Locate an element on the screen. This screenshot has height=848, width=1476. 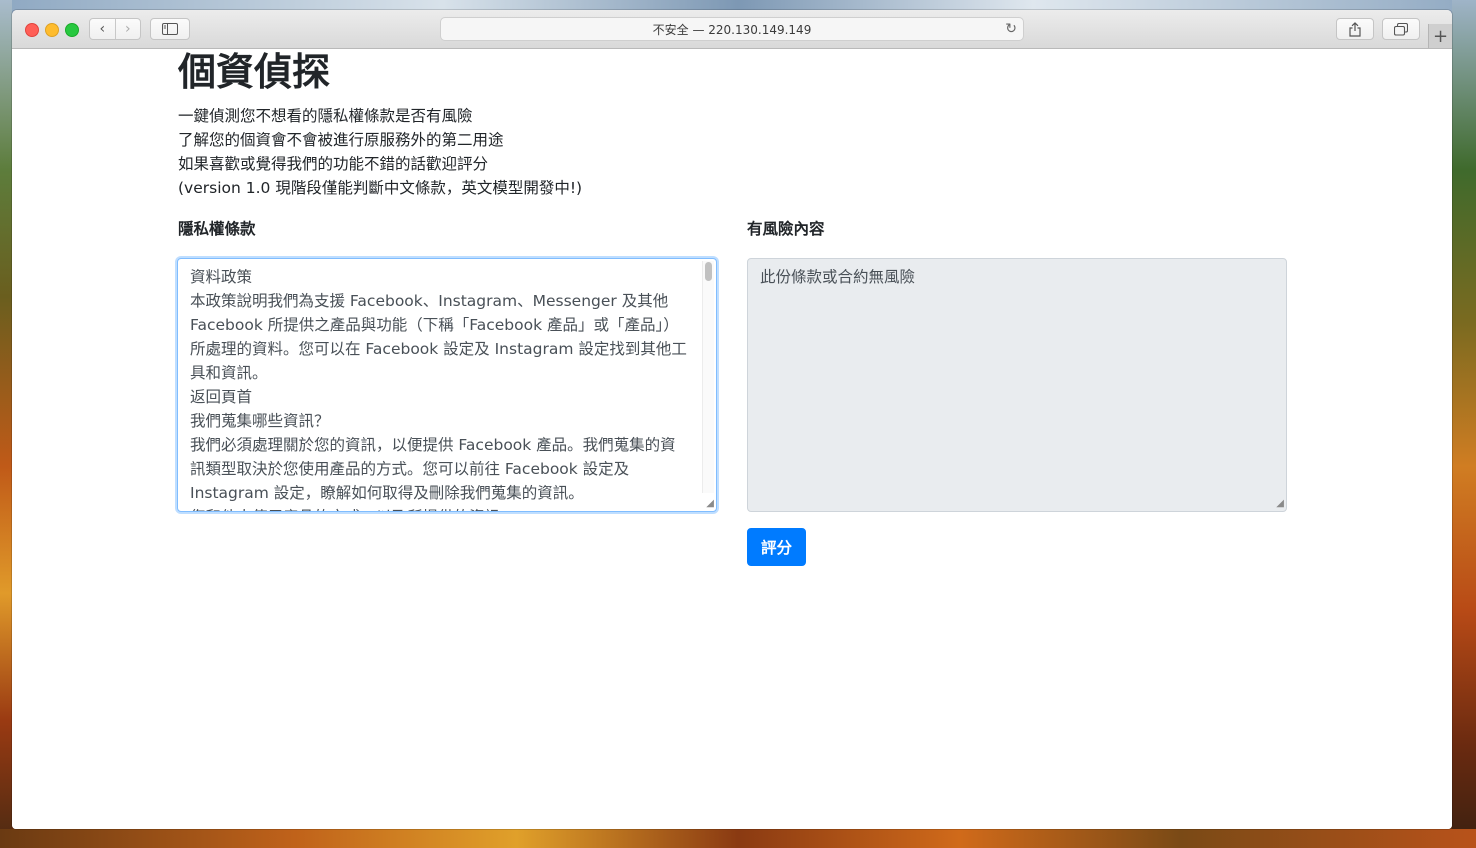
address-text: 不安全 — 220.130.149.149 is located at coordinates (732, 29).